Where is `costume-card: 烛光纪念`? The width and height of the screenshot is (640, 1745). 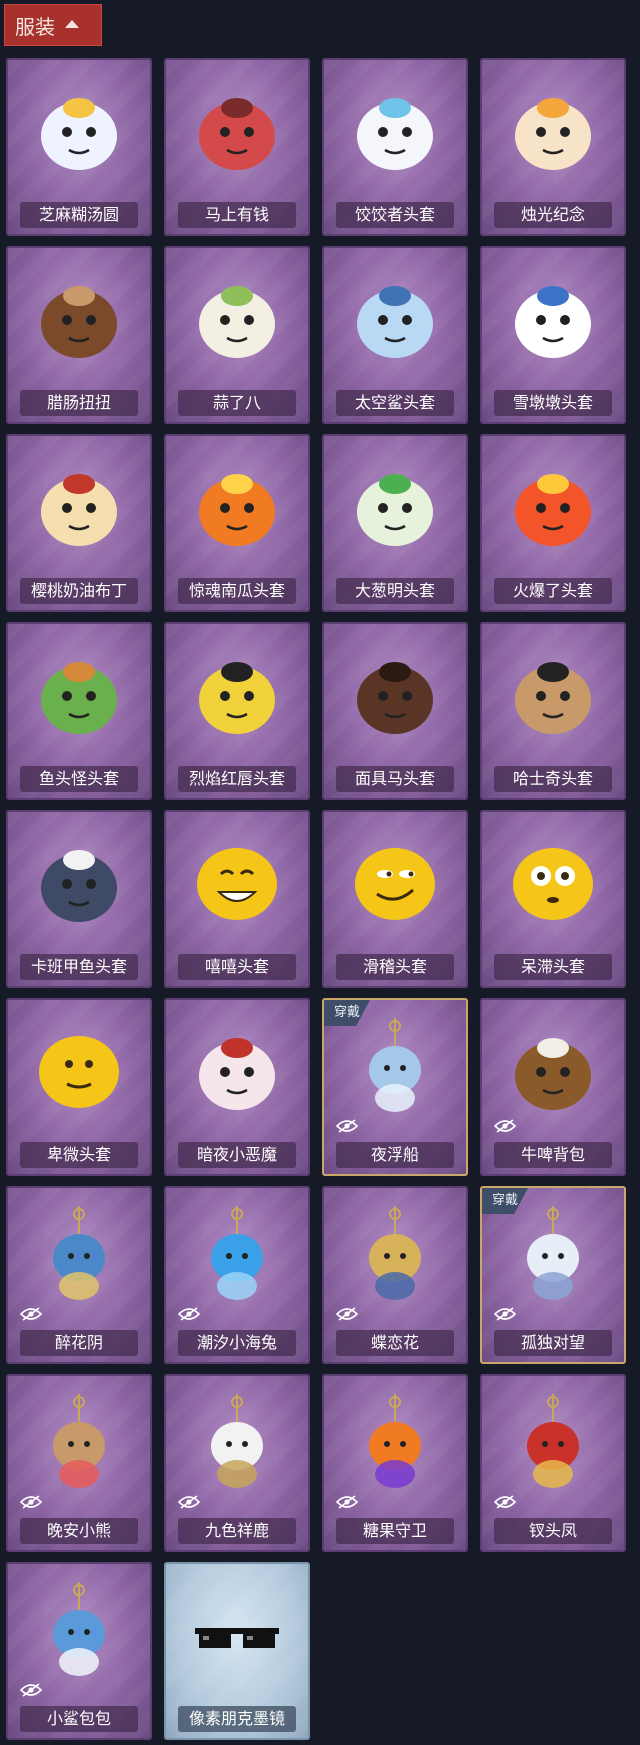 costume-card: 烛光纪念 is located at coordinates (553, 147).